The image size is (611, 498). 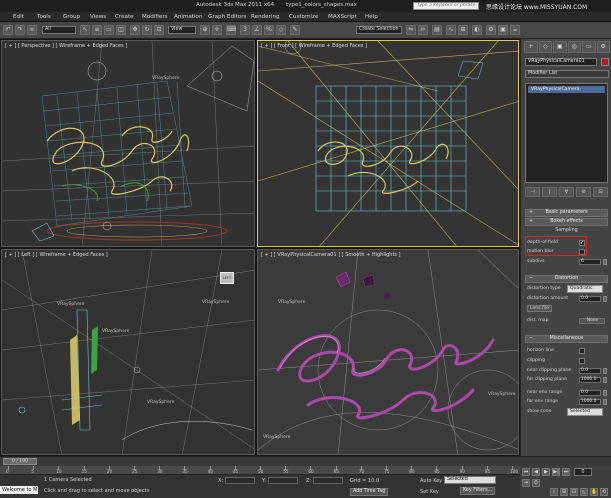 What do you see at coordinates (280, 481) in the screenshot?
I see `y-coord: Y:` at bounding box center [280, 481].